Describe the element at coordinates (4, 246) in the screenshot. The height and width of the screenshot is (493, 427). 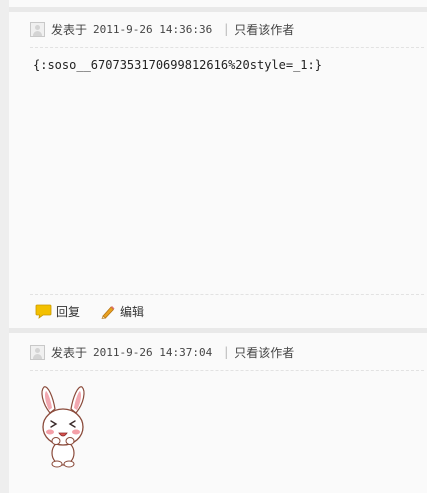
I see `left-rail` at that location.